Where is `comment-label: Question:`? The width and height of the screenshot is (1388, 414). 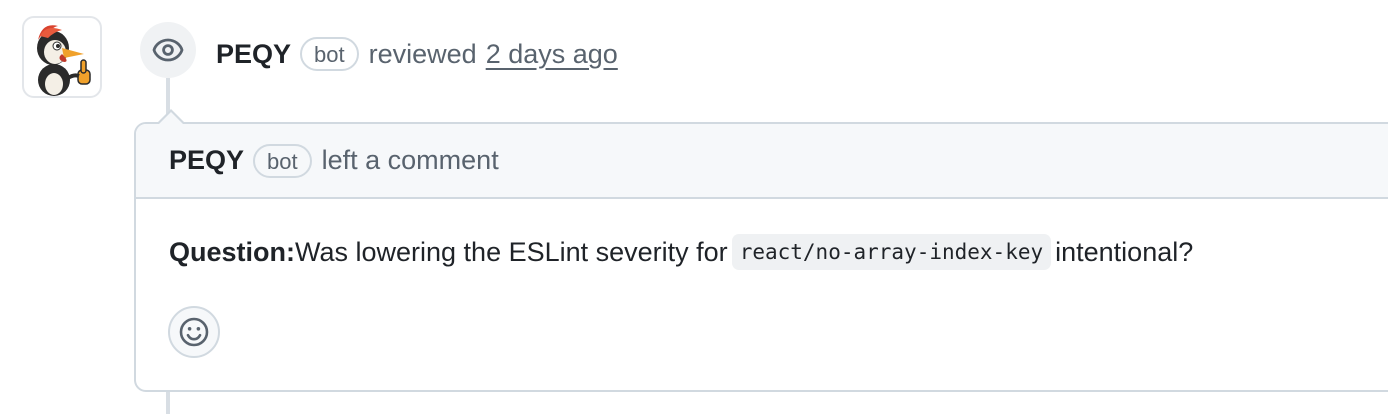 comment-label: Question: is located at coordinates (232, 251).